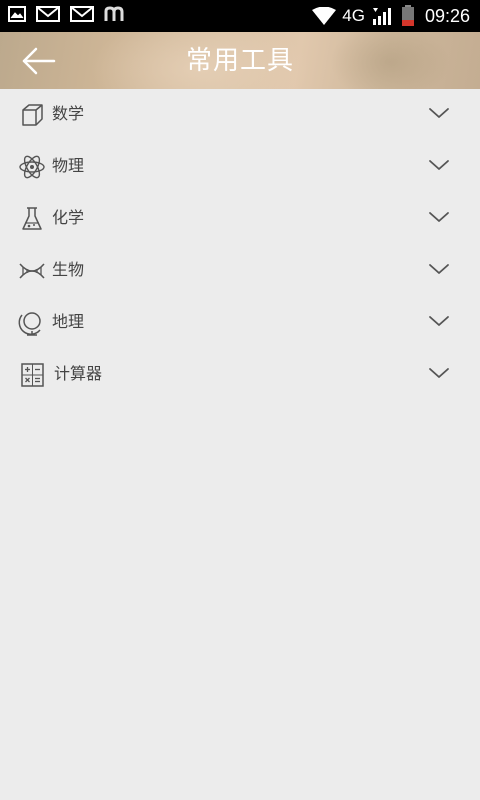  I want to click on m-app-icon, so click(114, 13).